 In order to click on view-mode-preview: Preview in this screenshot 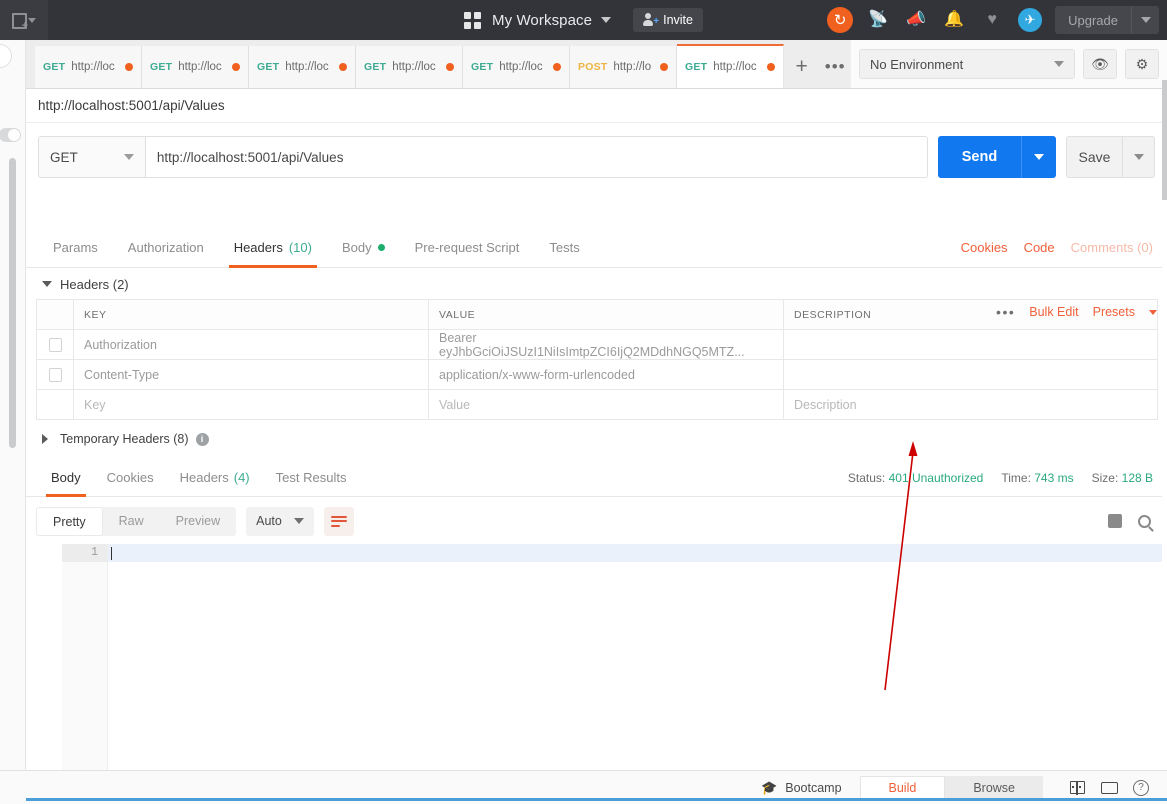, I will do `click(198, 521)`.